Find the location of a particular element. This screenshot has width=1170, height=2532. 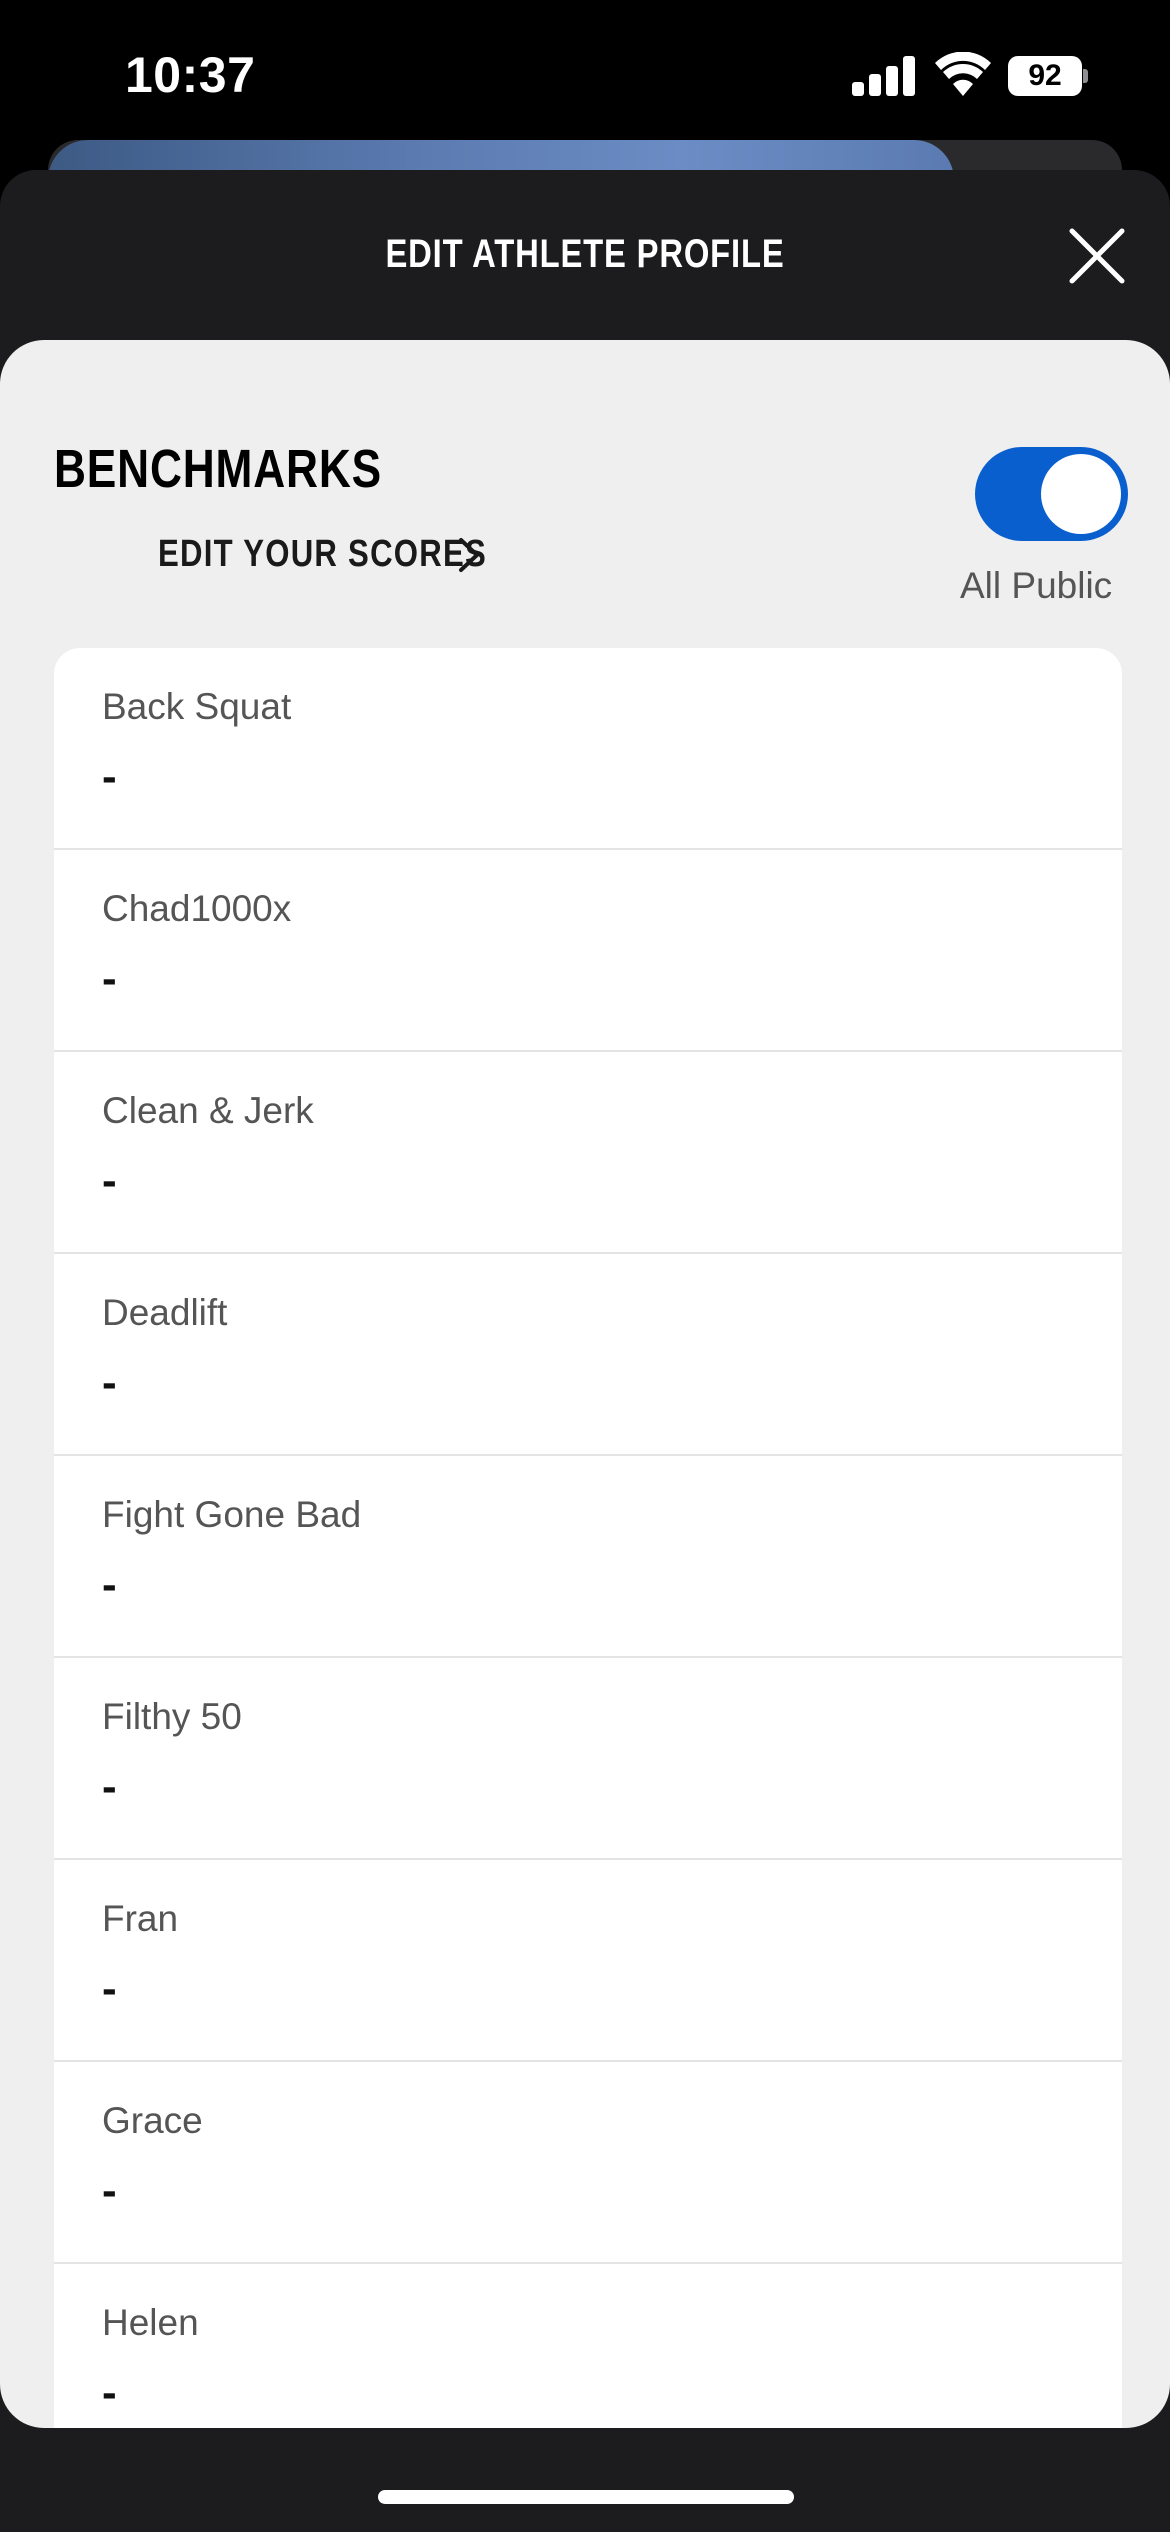

battery-level: 92 is located at coordinates (1045, 76).